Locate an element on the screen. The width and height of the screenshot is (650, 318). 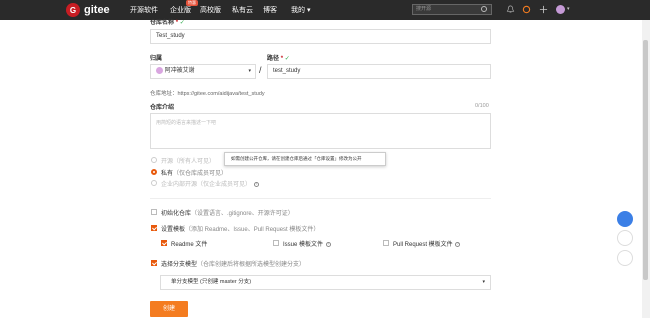
nav-open-source: 开源软件 is located at coordinates (144, 10).